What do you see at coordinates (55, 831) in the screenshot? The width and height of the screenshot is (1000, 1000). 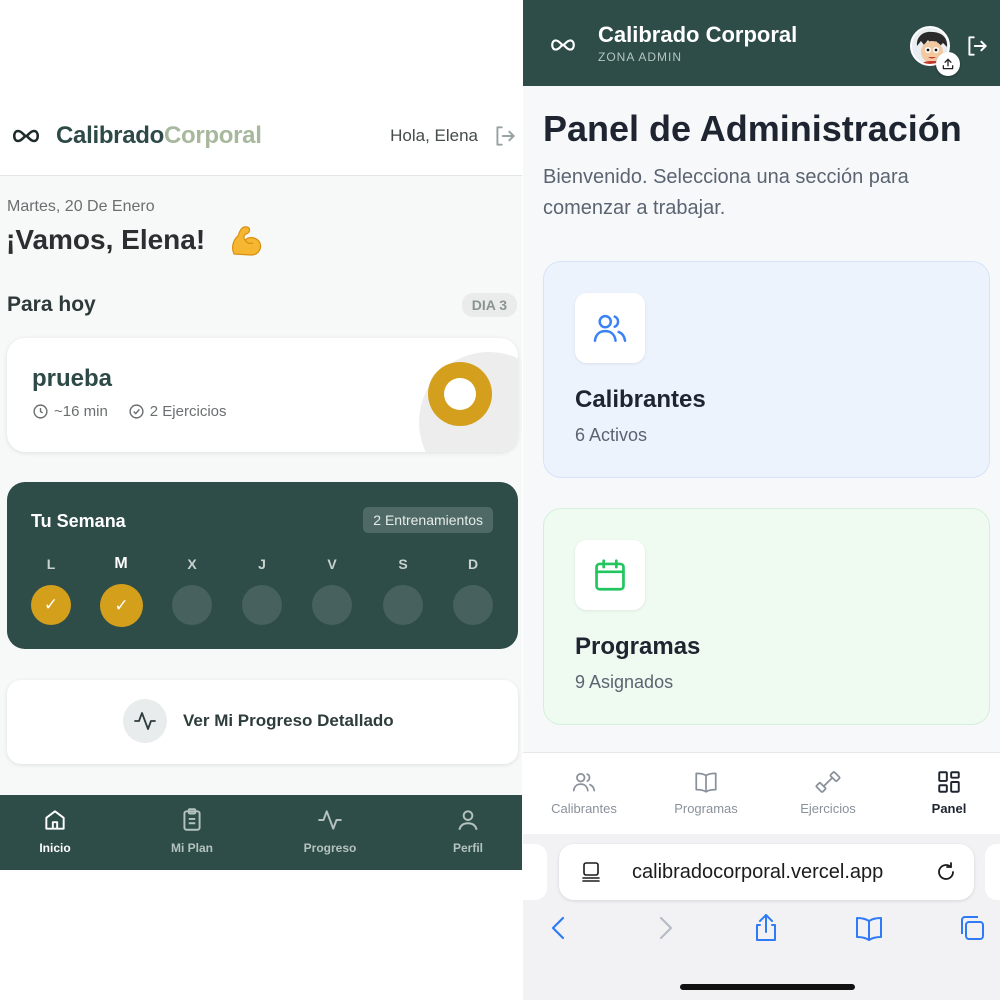 I see `nav-inicio: Inicio` at bounding box center [55, 831].